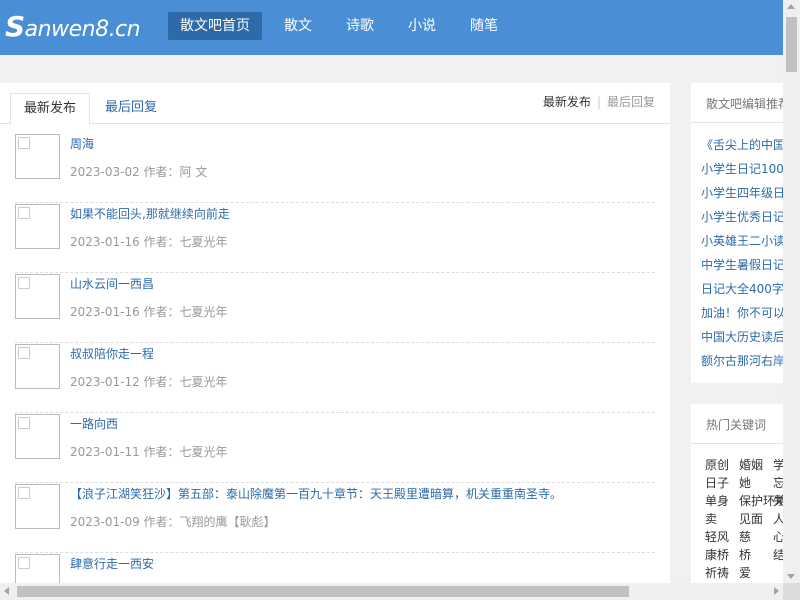 The height and width of the screenshot is (600, 800). Describe the element at coordinates (112, 283) in the screenshot. I see `article-title-link: 山水云间一西昌` at that location.